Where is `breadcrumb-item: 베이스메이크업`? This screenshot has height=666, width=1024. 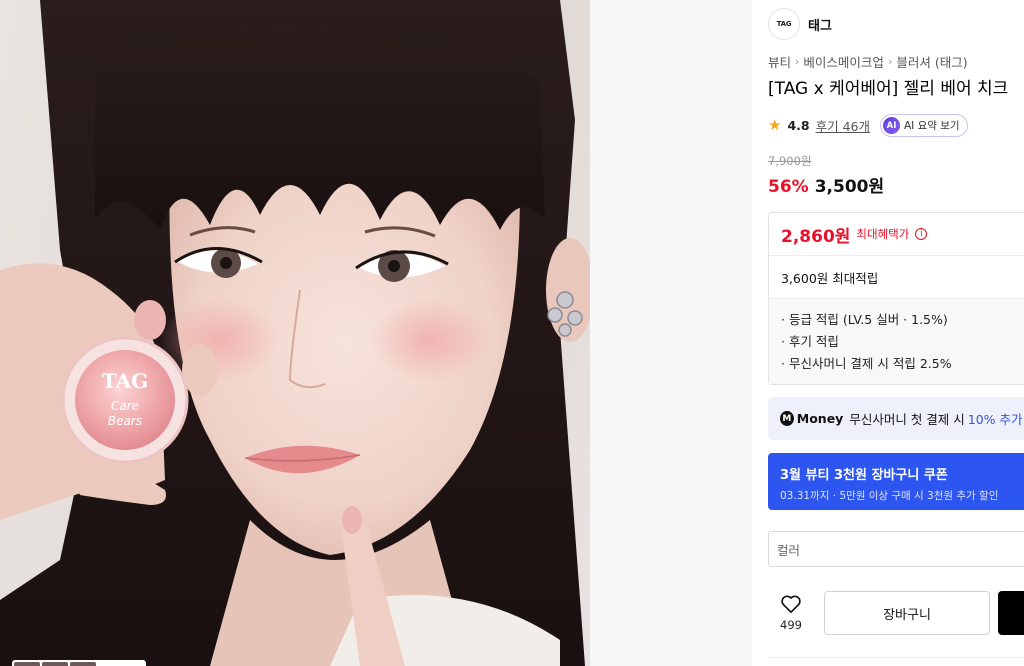
breadcrumb-item: 베이스메이크업 is located at coordinates (843, 61).